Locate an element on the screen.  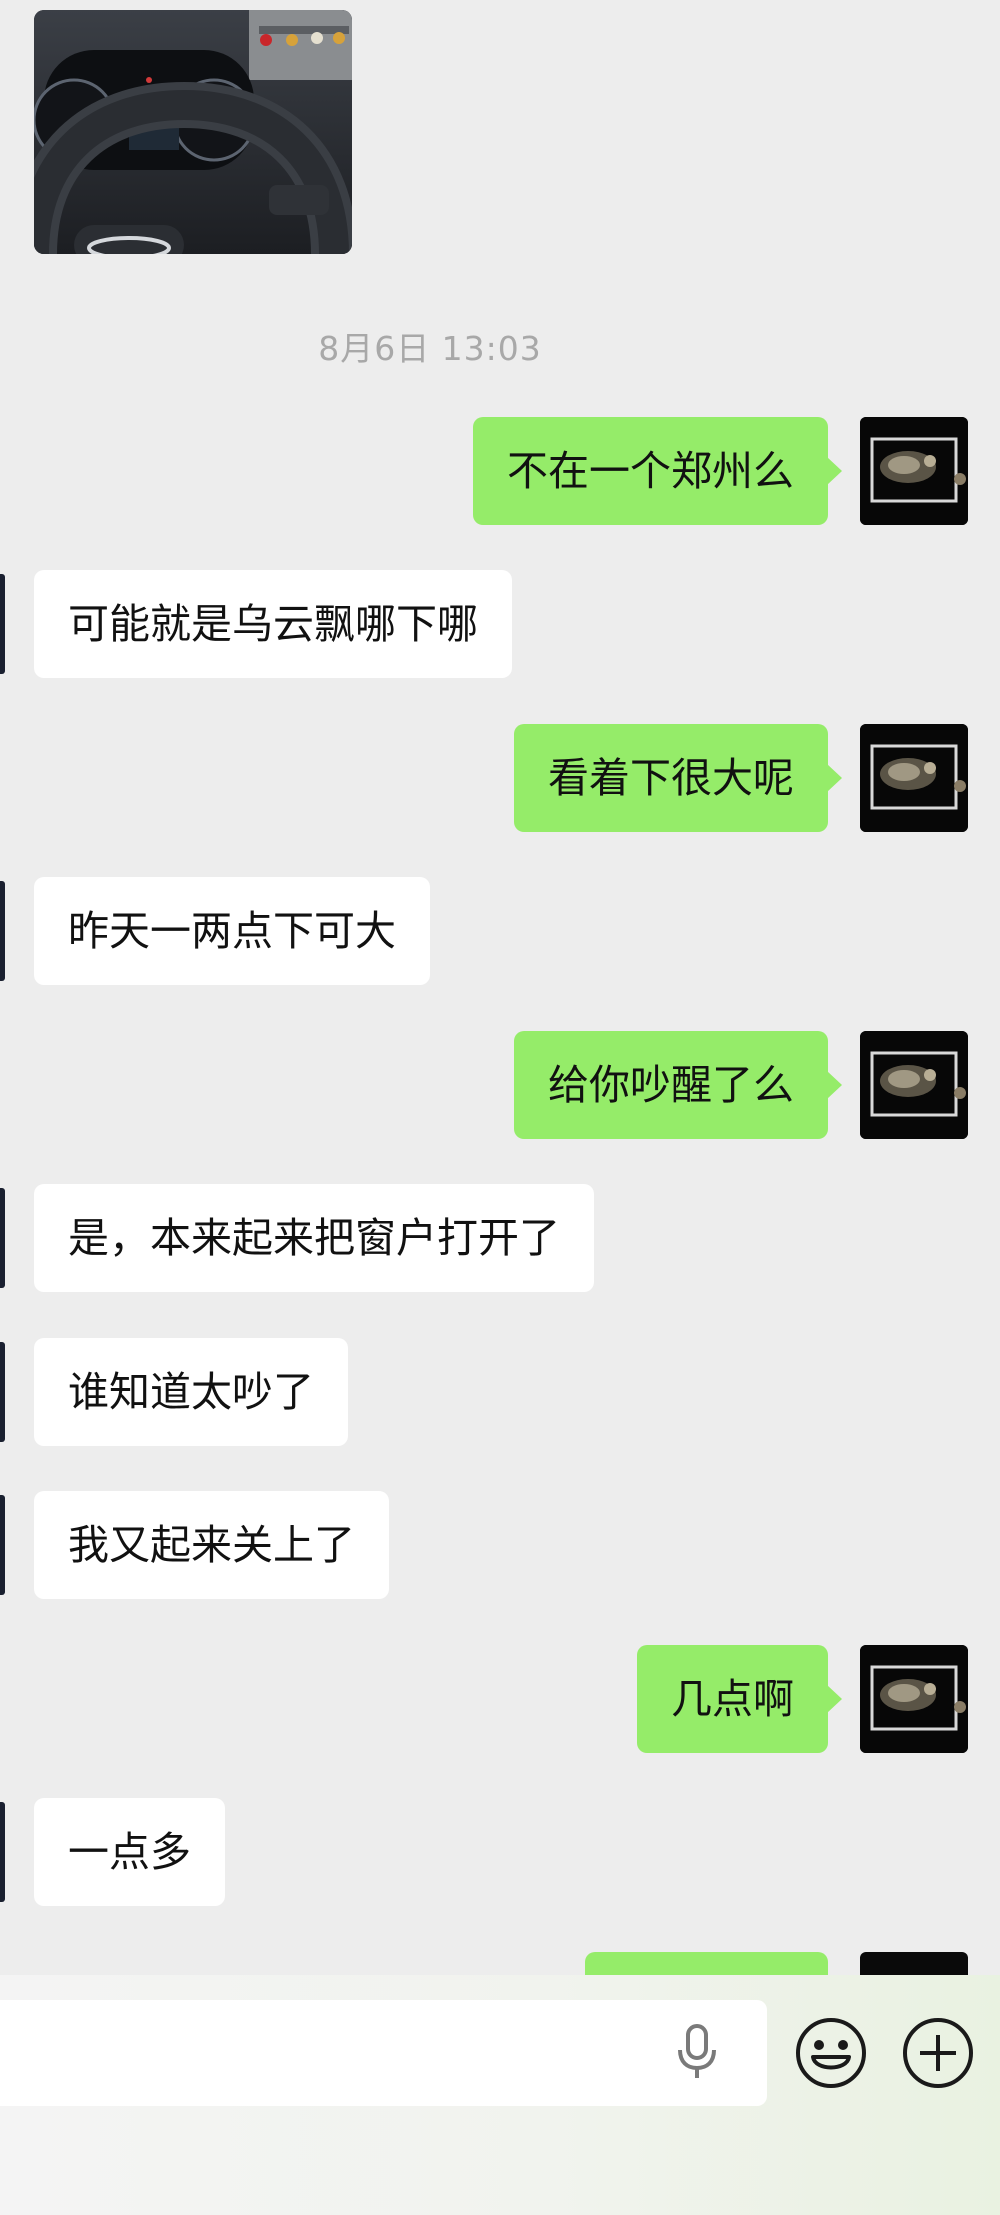
outgoing-message-bubble: 不在一个郑州么 is located at coordinates (657, 471).